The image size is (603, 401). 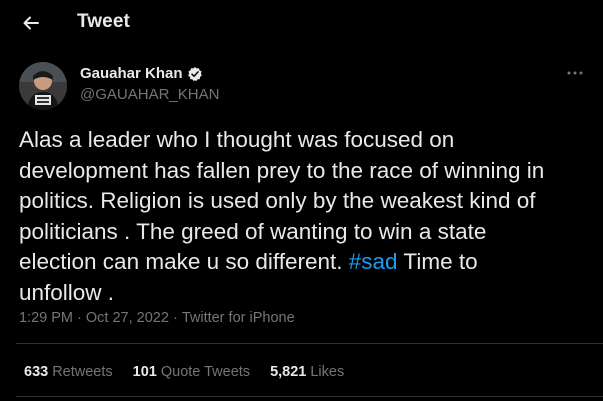 I want to click on quote-tweets-stat: 101 Quote Tweets, so click(x=191, y=372).